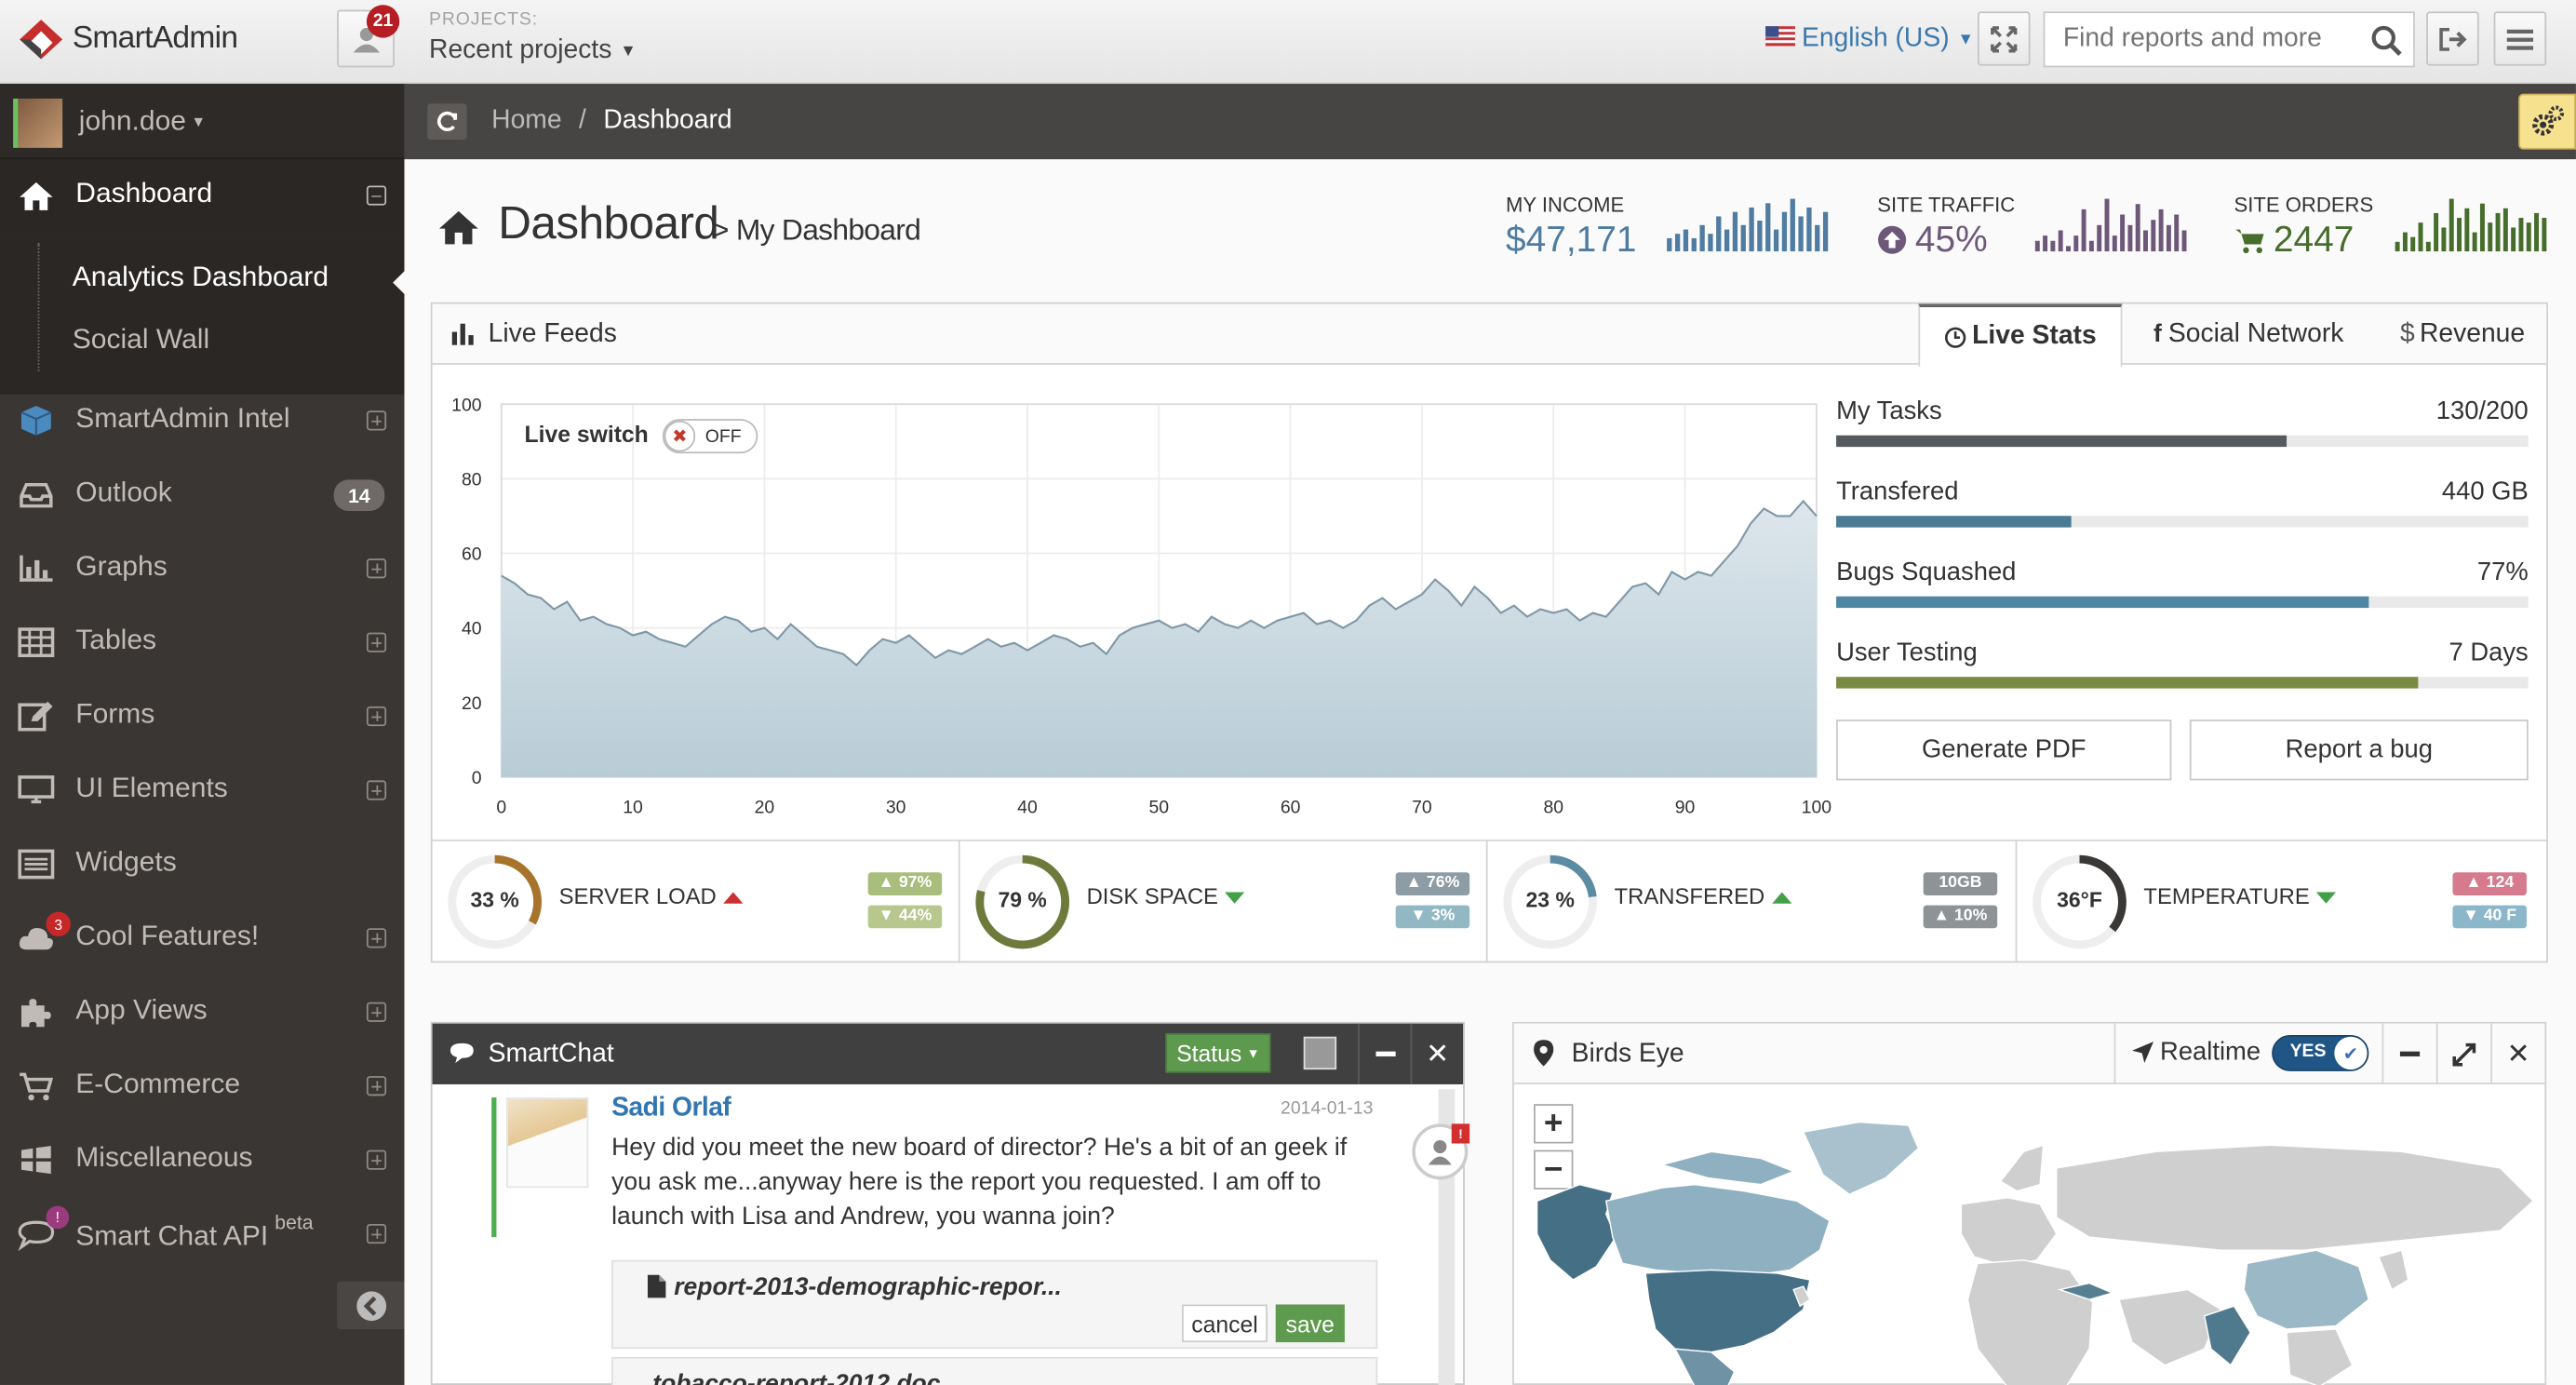 Image resolution: width=2576 pixels, height=1385 pixels. I want to click on world-map, so click(2029, 1235).